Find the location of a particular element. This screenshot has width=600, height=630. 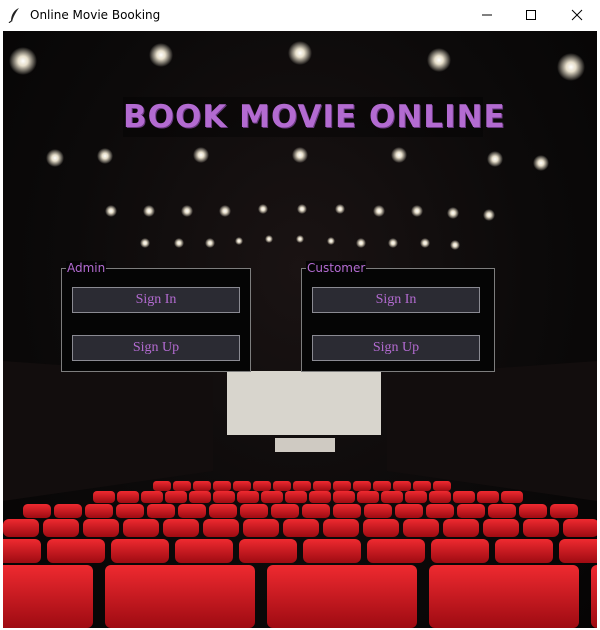

page-heading: BOOK MOVIE ONLINE is located at coordinates (314, 117).